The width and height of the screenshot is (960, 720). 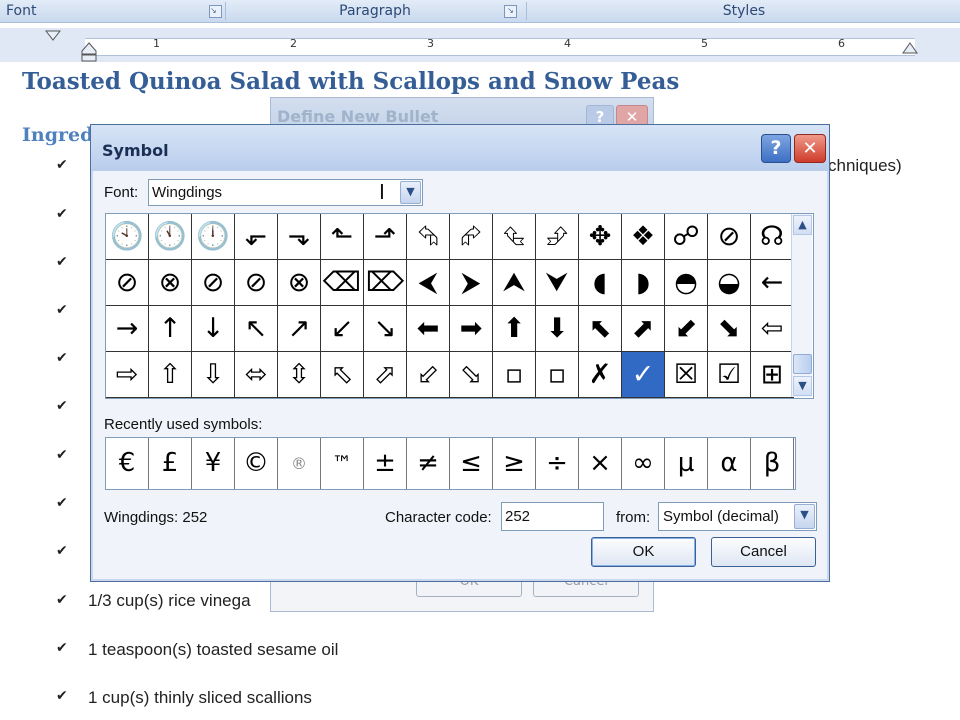 What do you see at coordinates (256, 329) in the screenshot?
I see `symbol-cell: ↖` at bounding box center [256, 329].